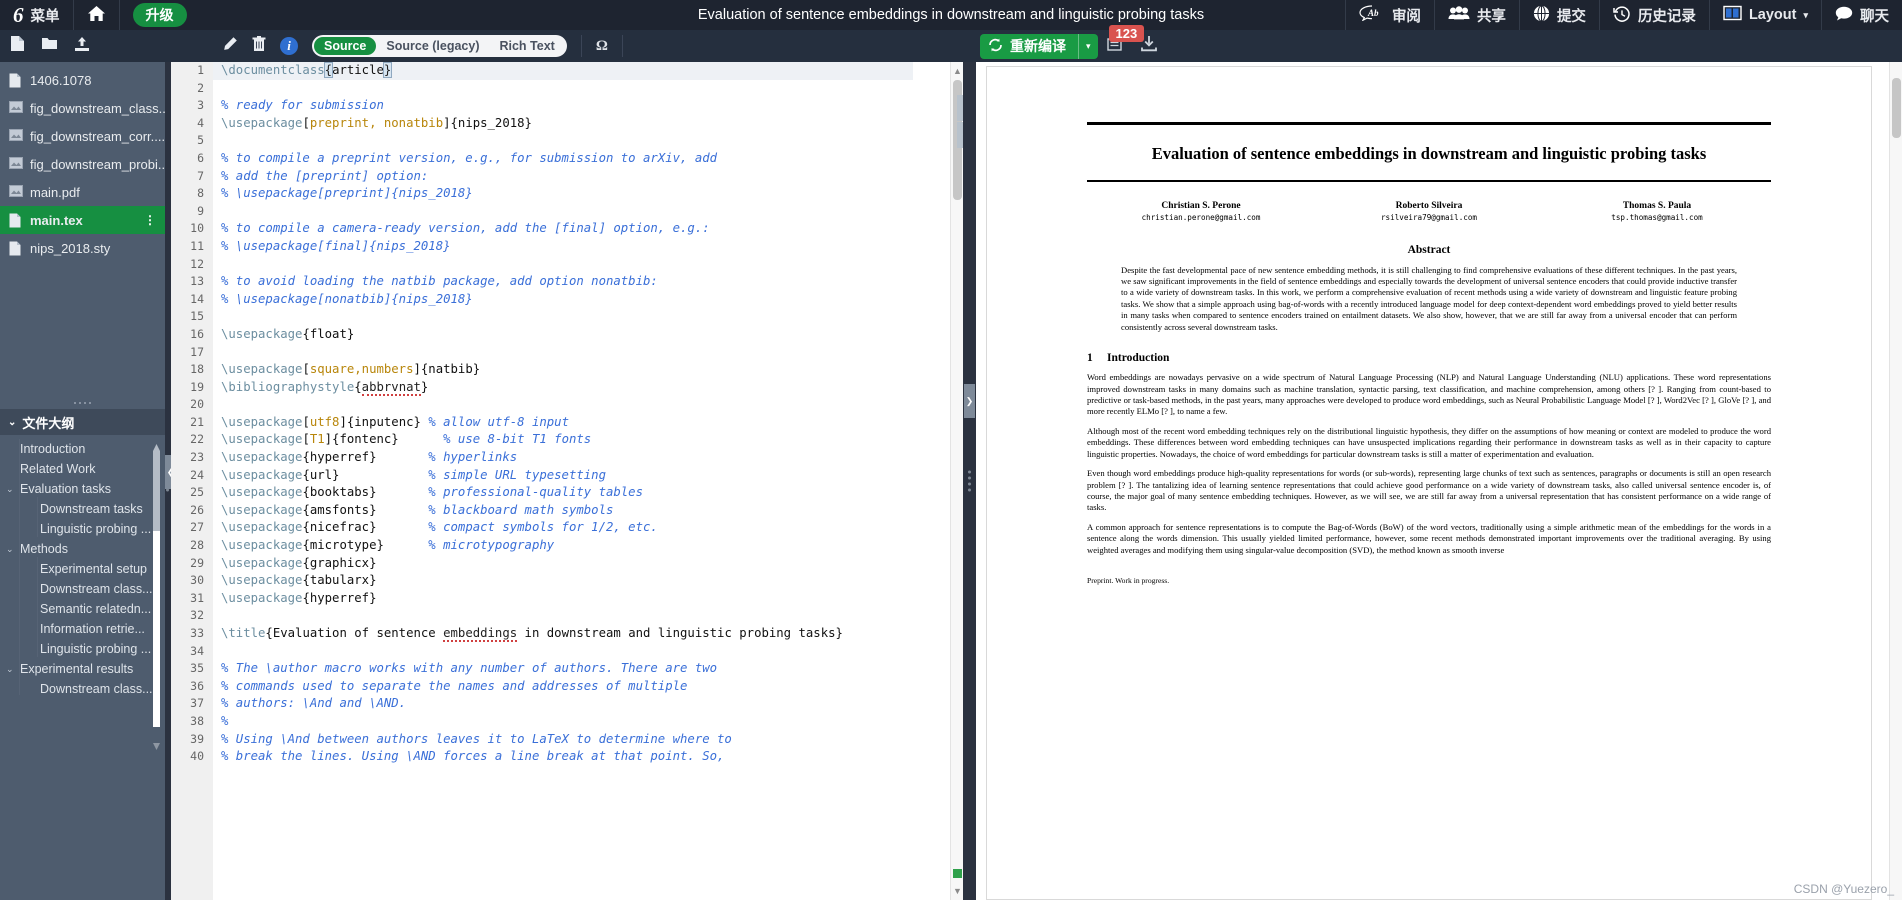 The image size is (1902, 900). What do you see at coordinates (82, 569) in the screenshot?
I see `outline-item: Experimental setup` at bounding box center [82, 569].